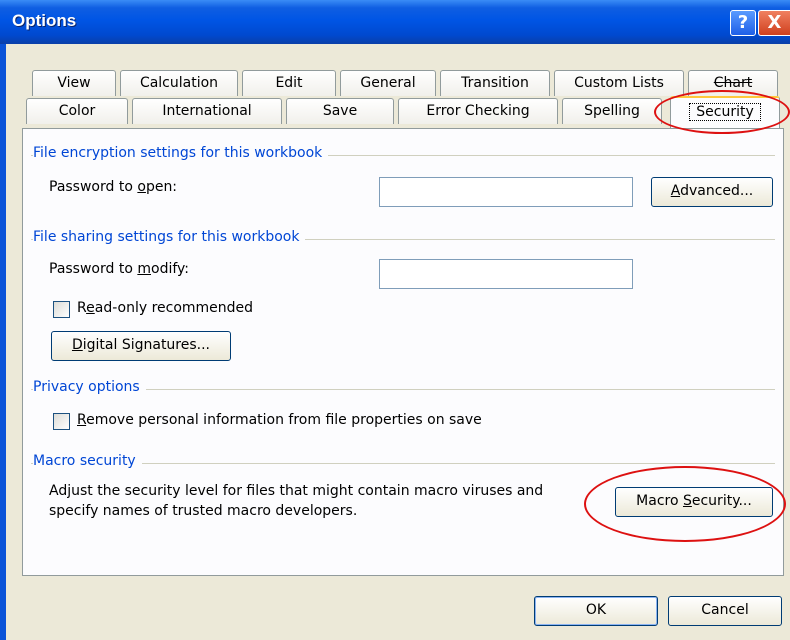 The image size is (790, 640). What do you see at coordinates (89, 387) in the screenshot?
I see `privacy-group-label: Privacy options` at bounding box center [89, 387].